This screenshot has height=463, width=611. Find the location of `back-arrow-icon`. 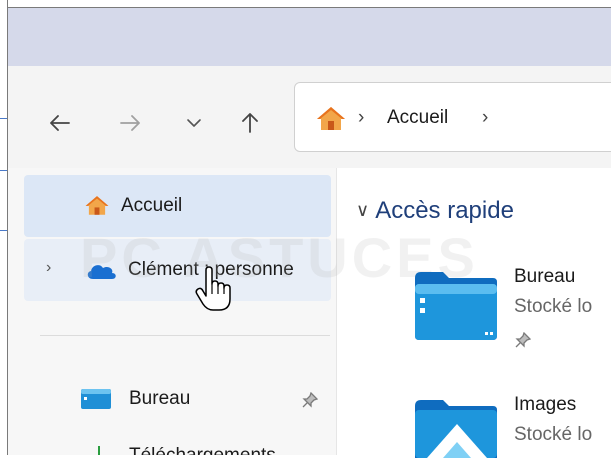

back-arrow-icon is located at coordinates (60, 123).